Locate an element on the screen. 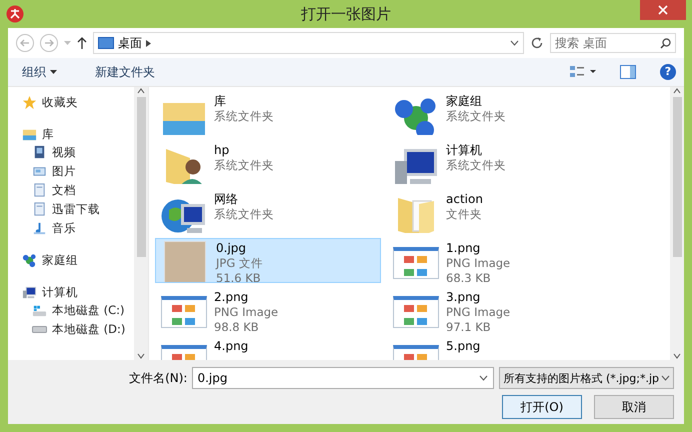 The width and height of the screenshot is (692, 432). photo-placeholder is located at coordinates (185, 261).